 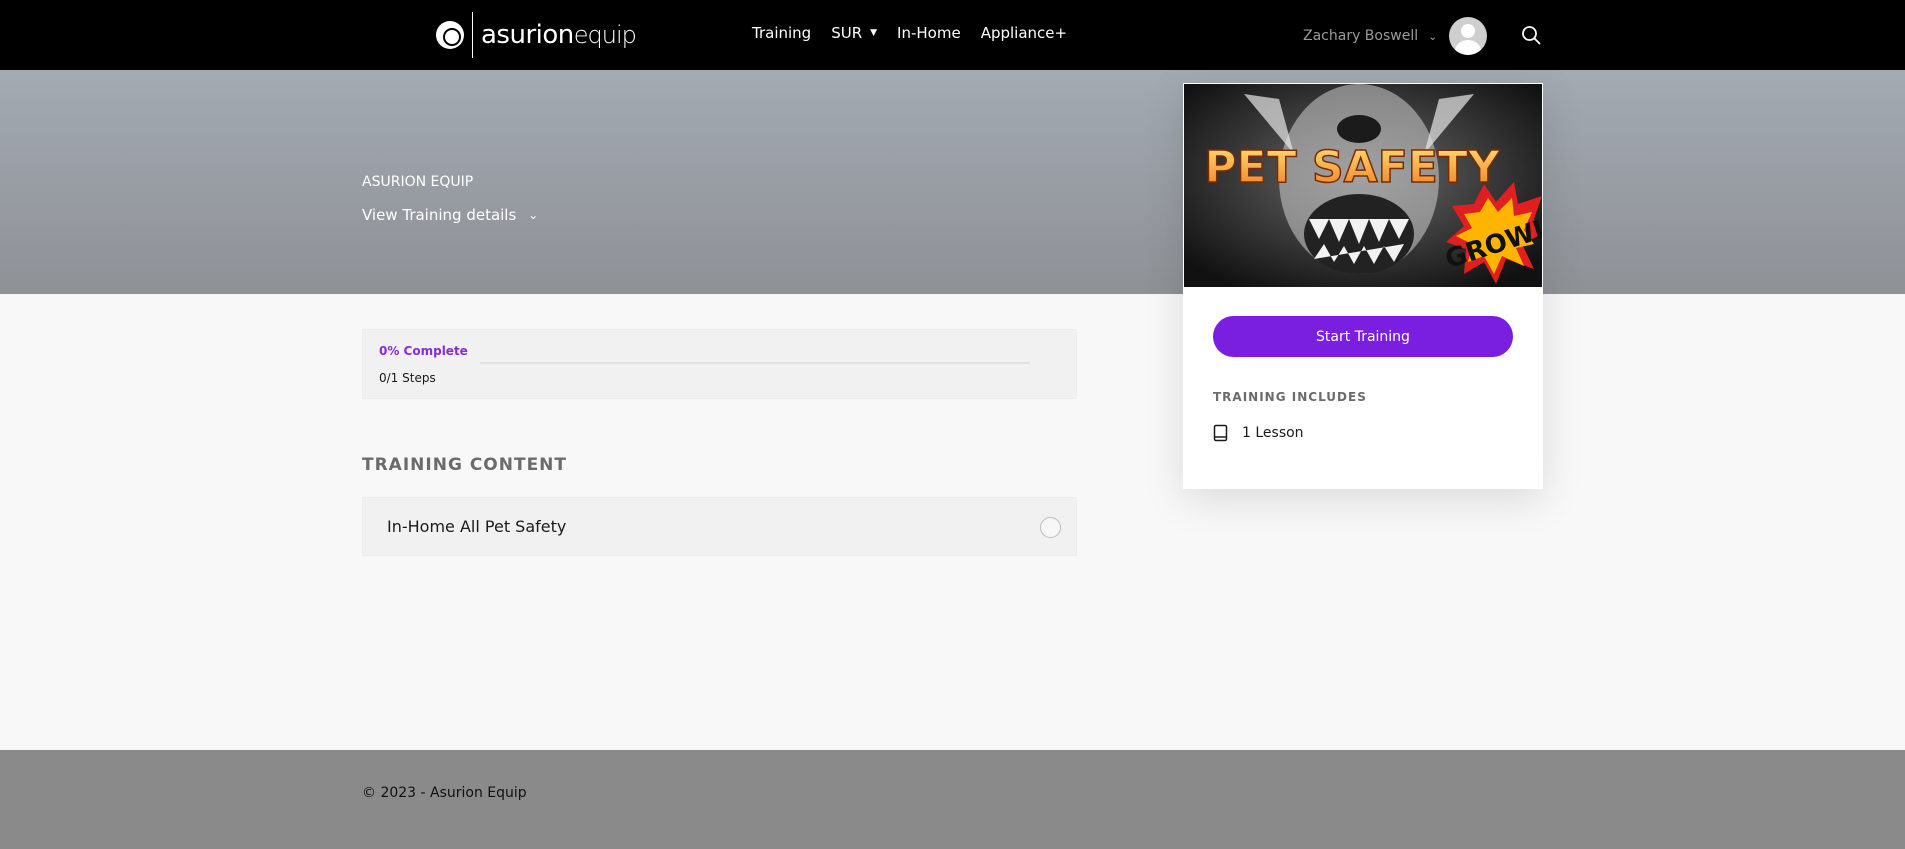 I want to click on training-includes-heading: TRAINING INCLUDES, so click(x=1290, y=397).